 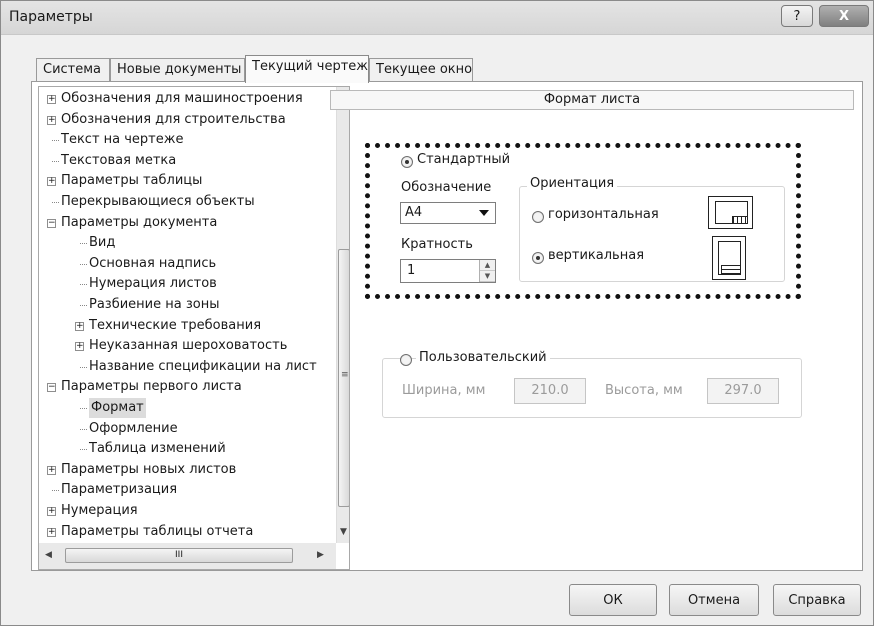 What do you see at coordinates (102, 243) in the screenshot?
I see `tree-item-label: Вид` at bounding box center [102, 243].